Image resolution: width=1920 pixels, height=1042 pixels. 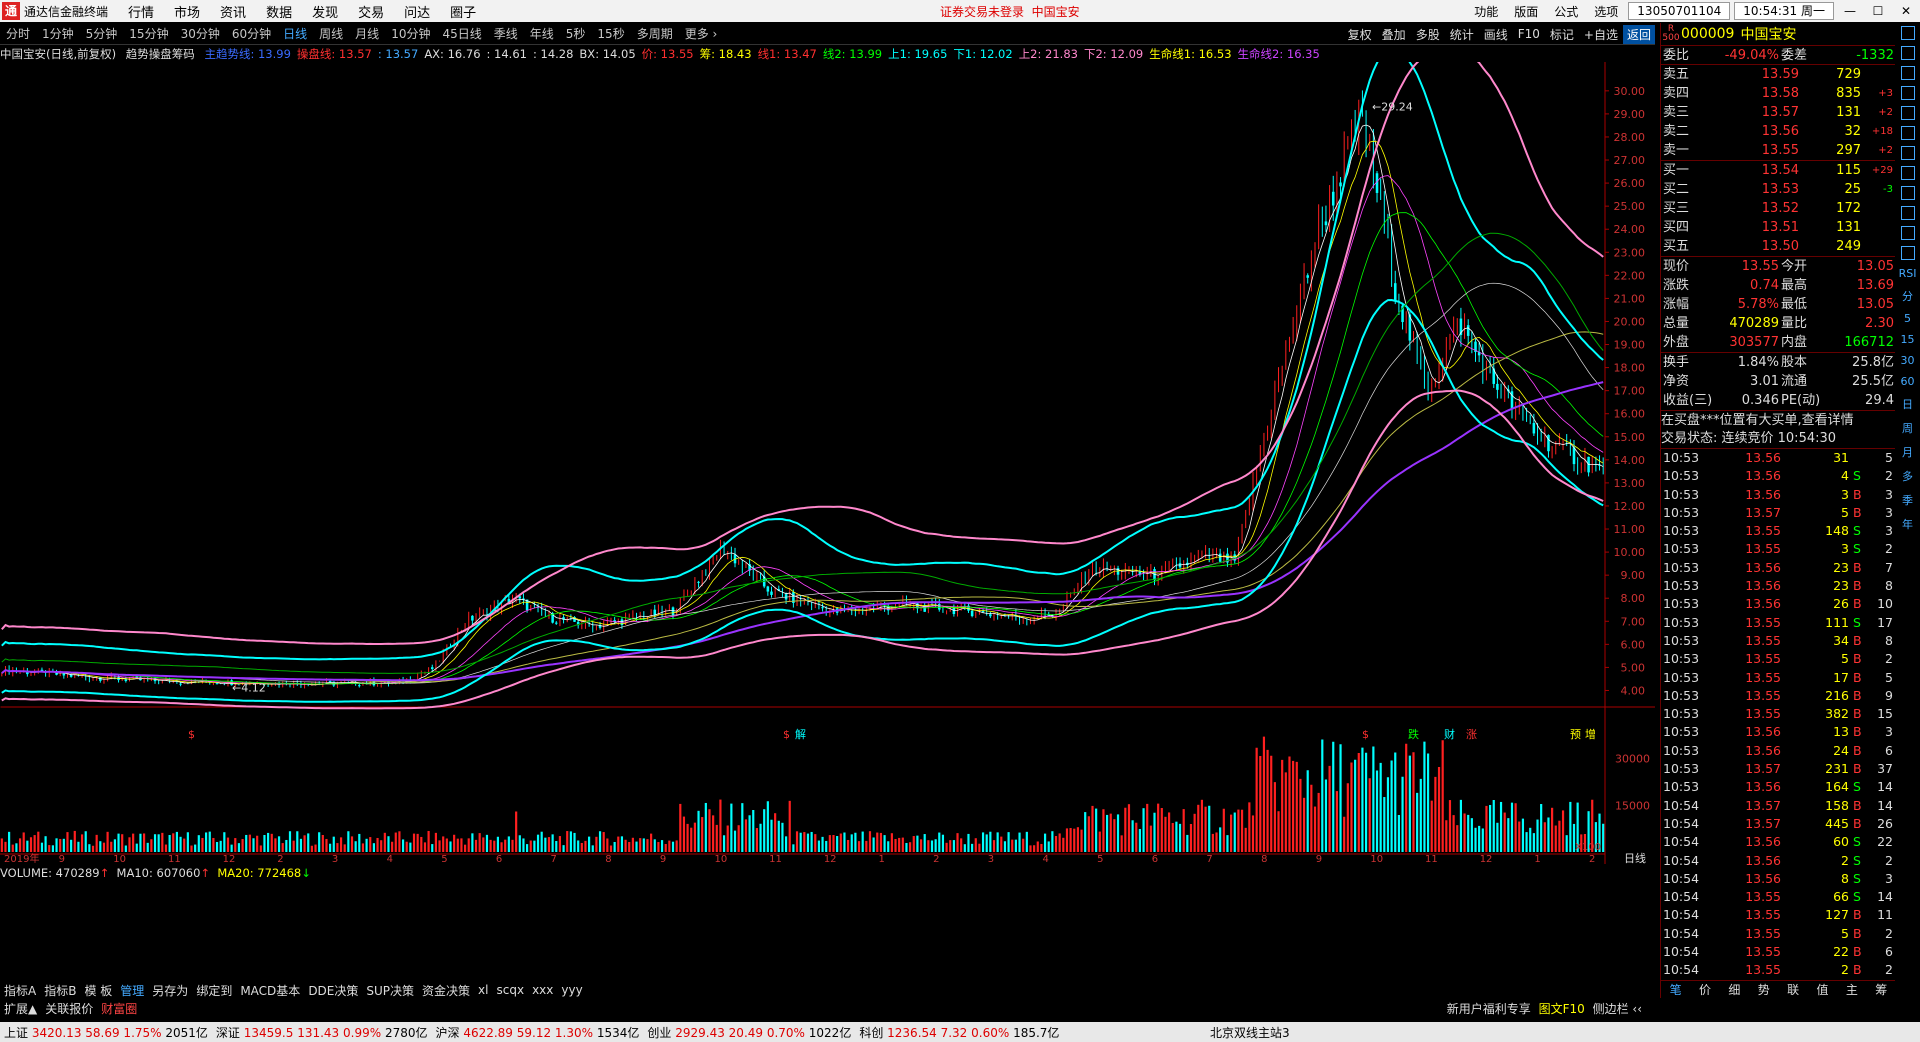 I want to click on indicator-tab: MACD基本, so click(x=270, y=990).